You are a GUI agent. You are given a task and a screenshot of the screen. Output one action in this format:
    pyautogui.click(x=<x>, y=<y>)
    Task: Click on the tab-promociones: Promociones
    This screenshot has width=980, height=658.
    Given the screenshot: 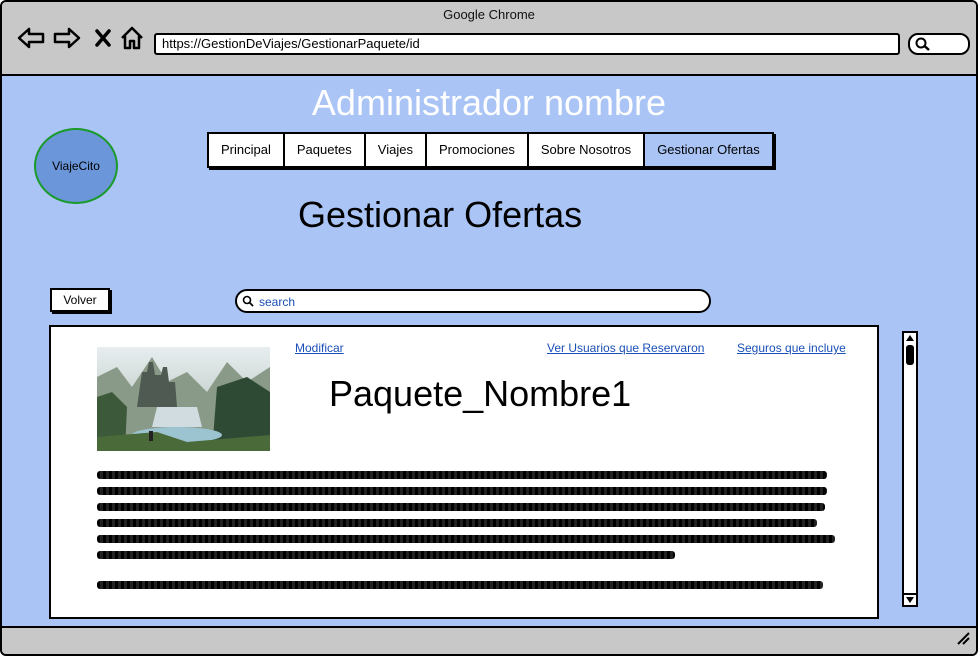 What is the action you would take?
    pyautogui.click(x=478, y=150)
    